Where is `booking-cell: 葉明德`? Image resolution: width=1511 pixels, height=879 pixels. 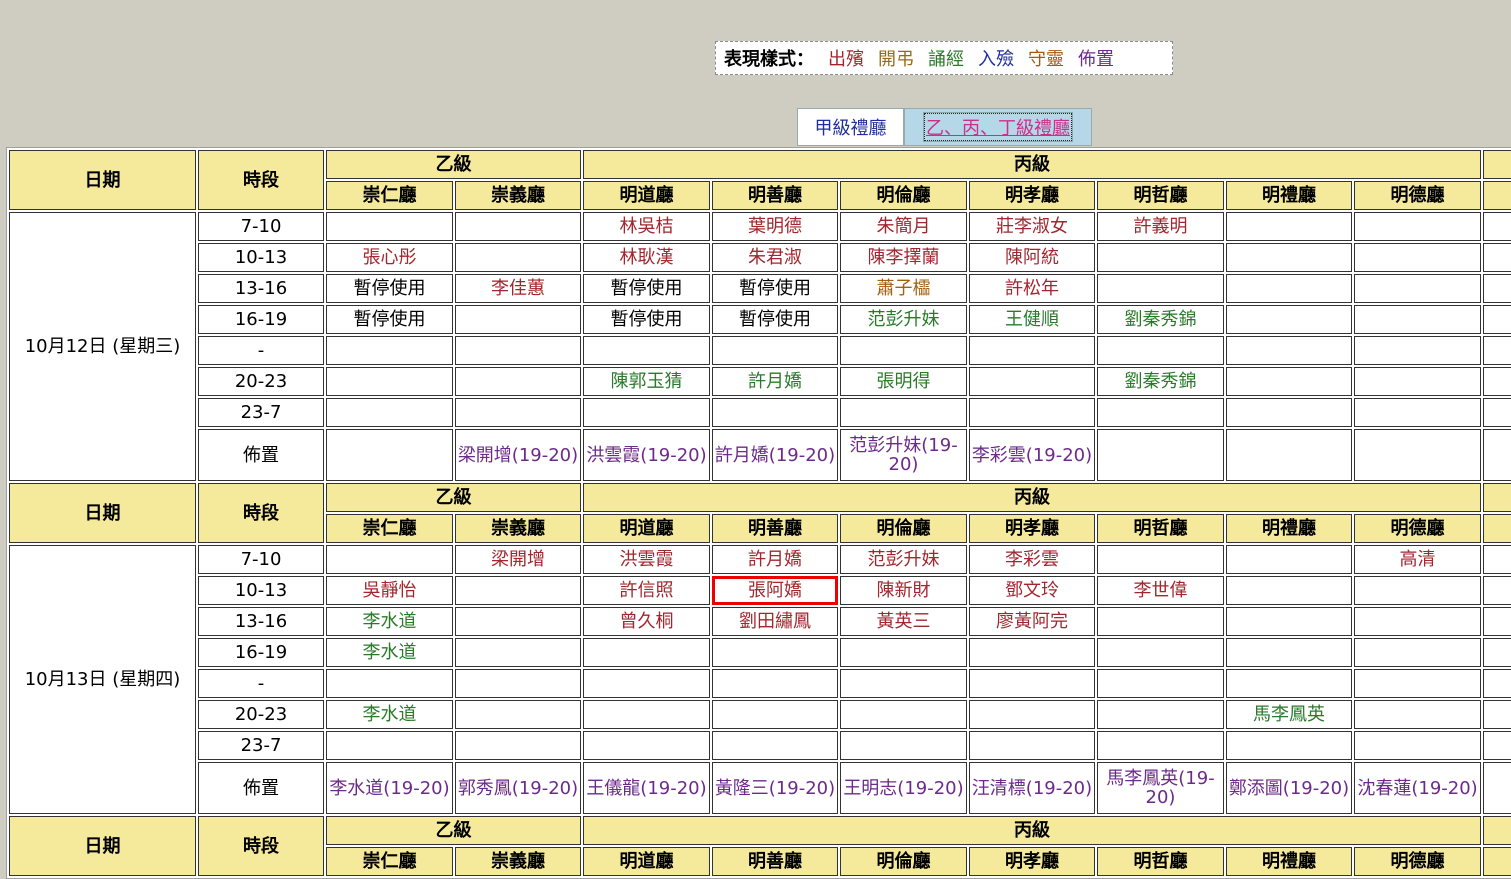 booking-cell: 葉明德 is located at coordinates (775, 226).